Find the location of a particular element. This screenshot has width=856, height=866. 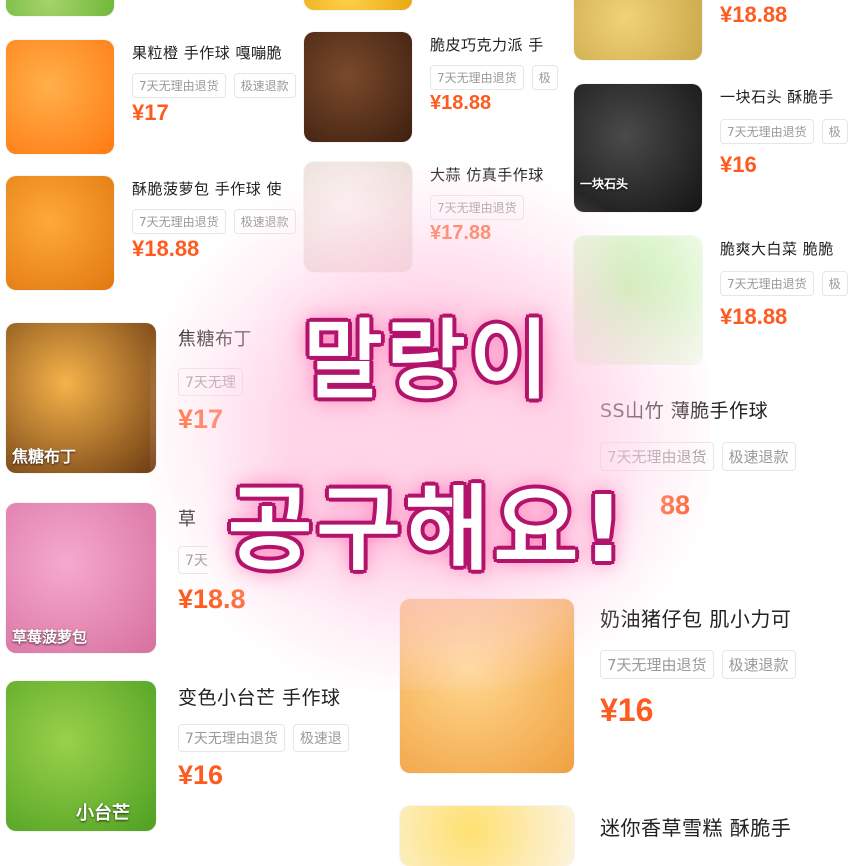

product-price: ¥17.88 is located at coordinates (461, 233).